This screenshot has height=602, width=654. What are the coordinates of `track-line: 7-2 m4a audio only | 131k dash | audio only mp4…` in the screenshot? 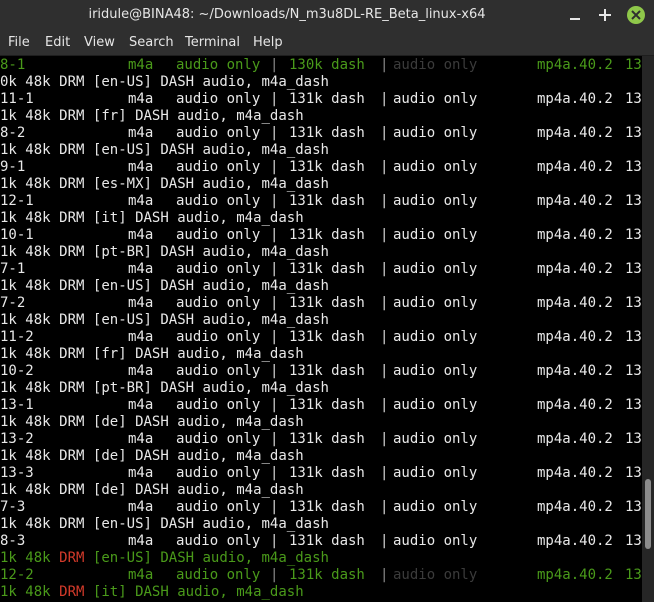 It's located at (321, 303).